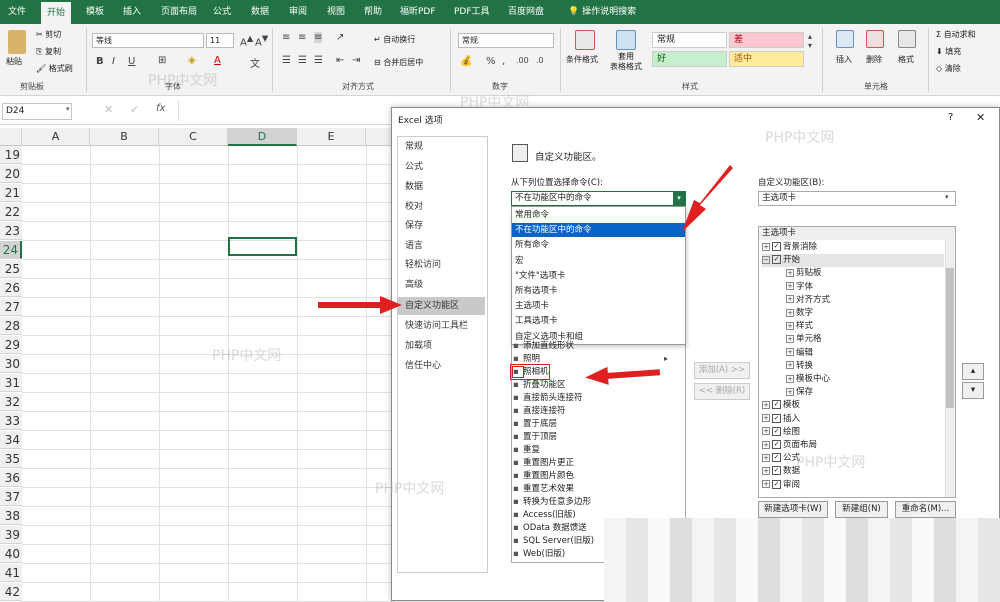 The image size is (1000, 602). What do you see at coordinates (360, 305) in the screenshot?
I see `arrow-custom-ribbon` at bounding box center [360, 305].